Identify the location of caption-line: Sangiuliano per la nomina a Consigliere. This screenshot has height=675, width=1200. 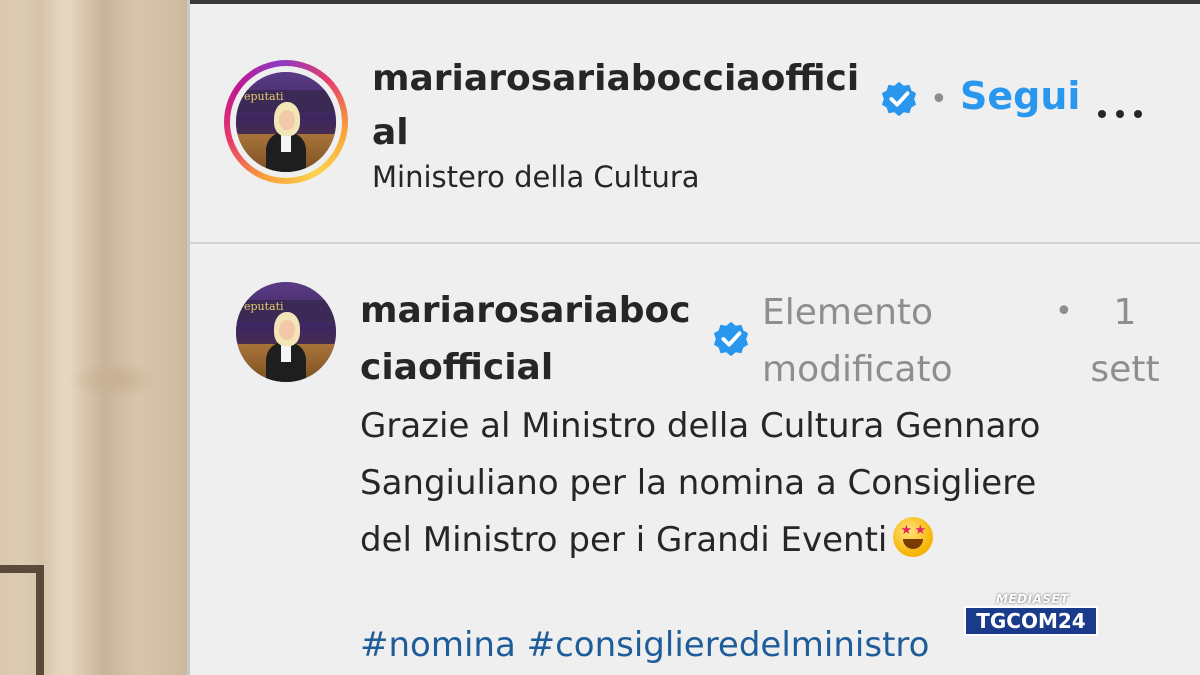
(698, 483).